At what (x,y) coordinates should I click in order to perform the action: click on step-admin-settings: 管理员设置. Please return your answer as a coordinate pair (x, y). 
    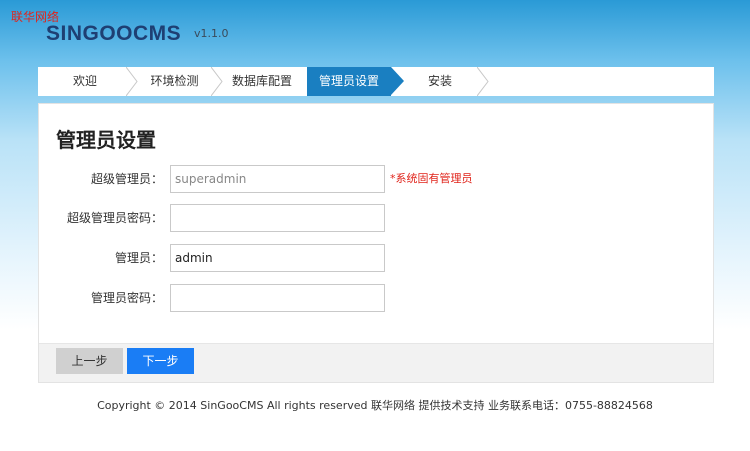
    Looking at the image, I should click on (355, 81).